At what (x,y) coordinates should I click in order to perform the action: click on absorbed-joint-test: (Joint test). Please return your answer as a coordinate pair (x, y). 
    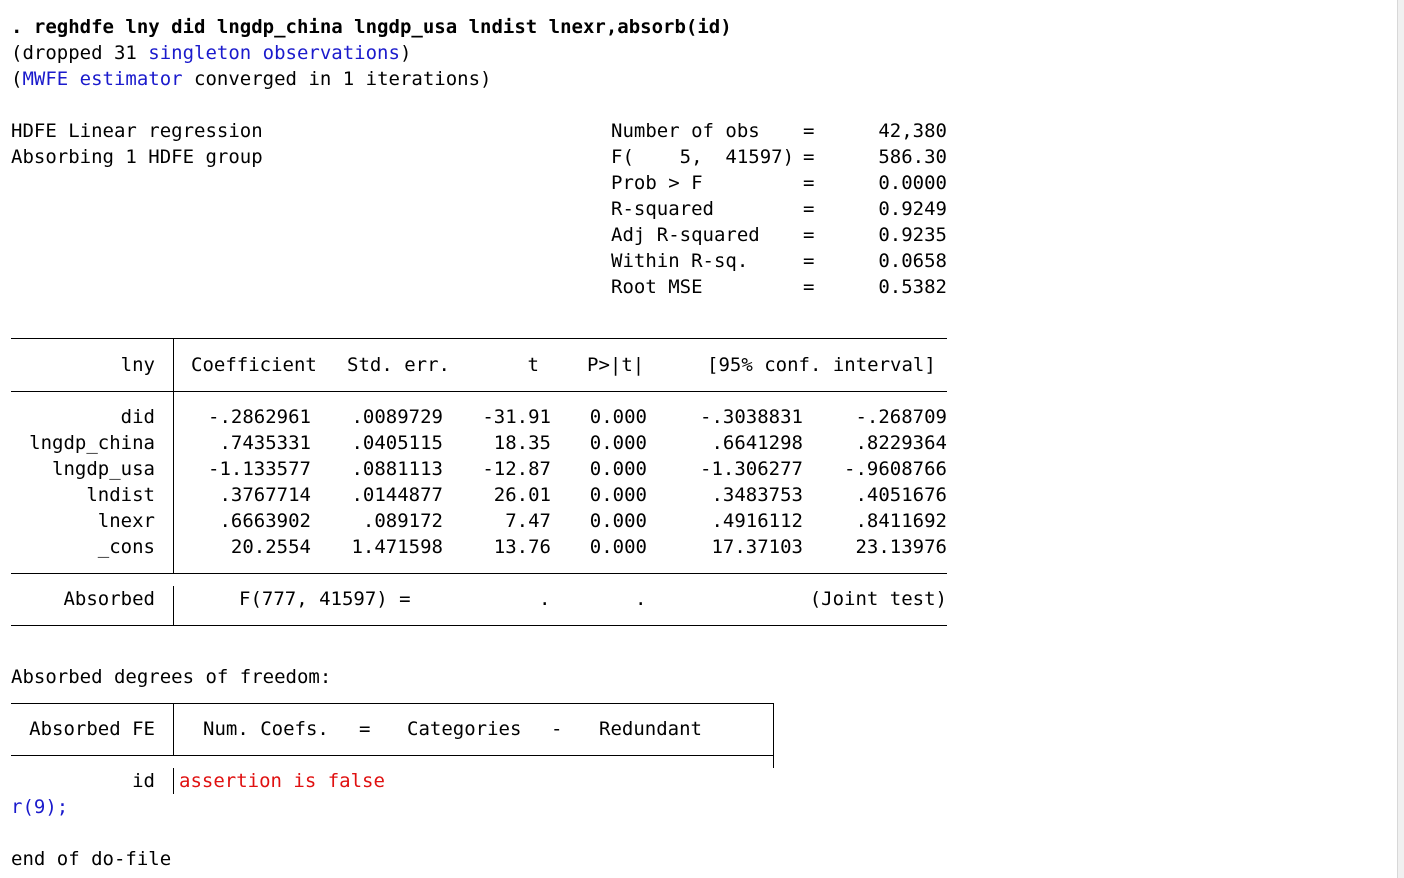
    Looking at the image, I should click on (878, 599).